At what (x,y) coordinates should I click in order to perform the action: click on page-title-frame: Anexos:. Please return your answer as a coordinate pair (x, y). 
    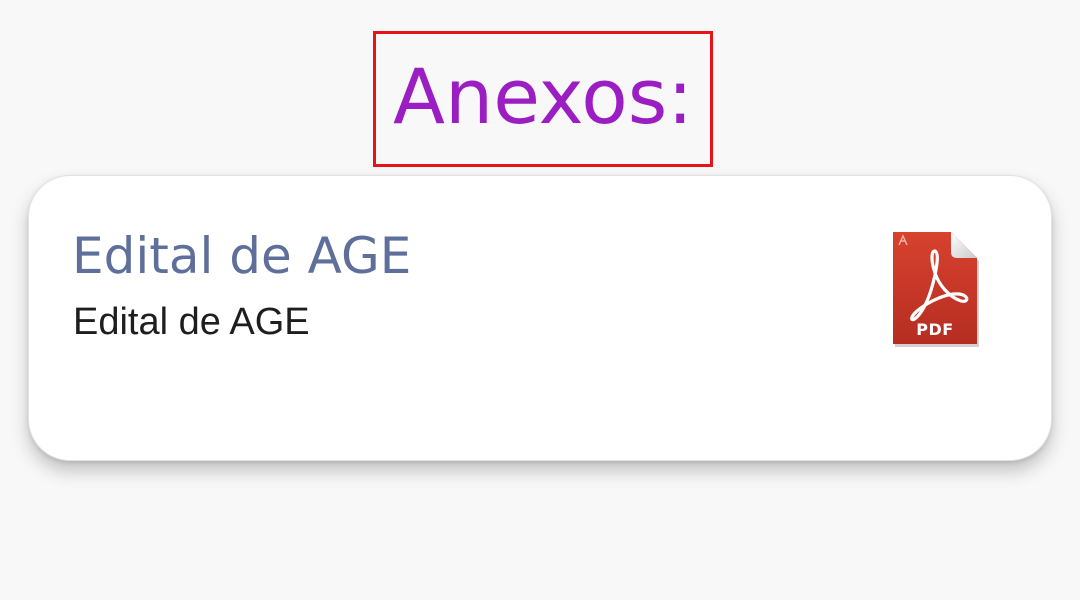
    Looking at the image, I should click on (543, 99).